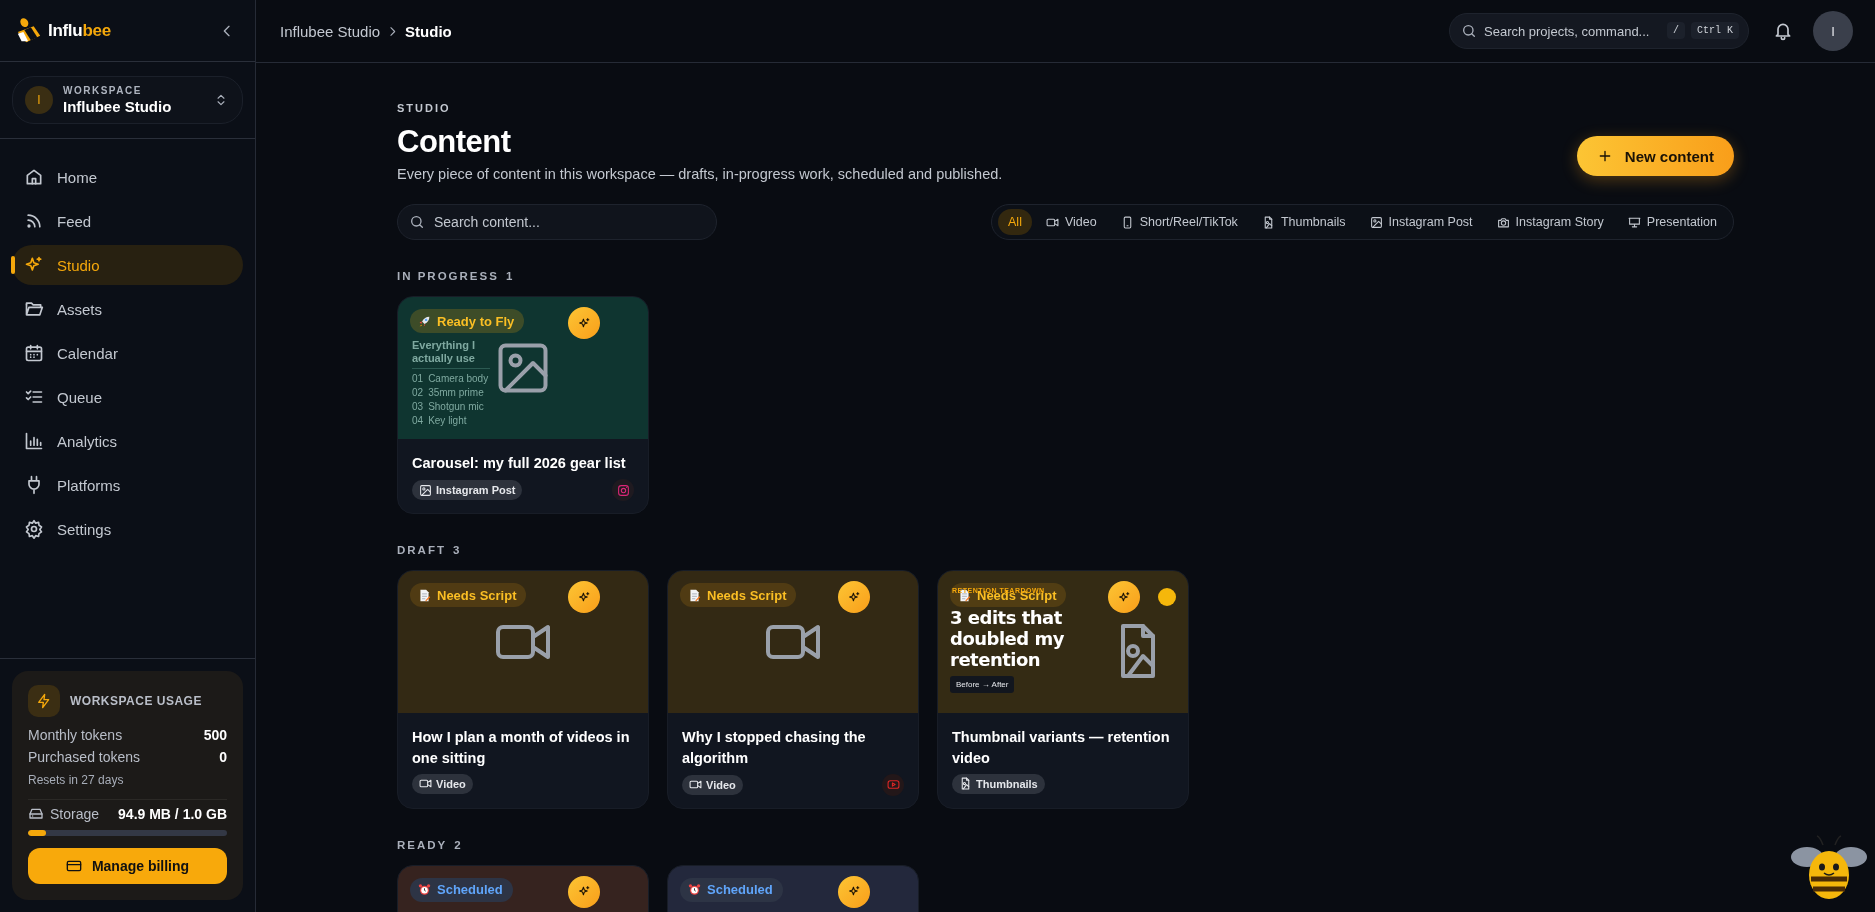  What do you see at coordinates (448, 276) in the screenshot?
I see `section-title: IN PROGRESS` at bounding box center [448, 276].